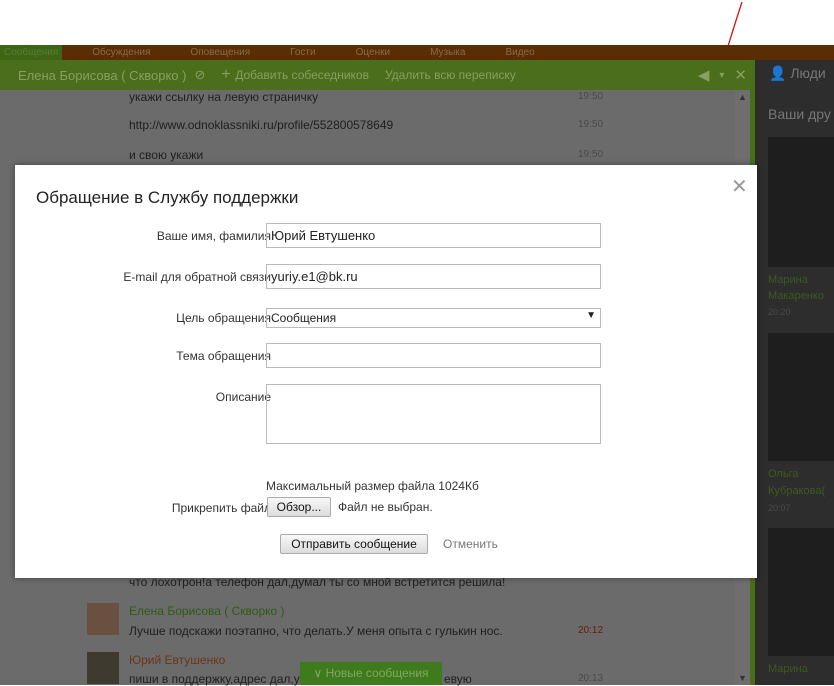 This screenshot has width=834, height=686. I want to click on new-messages-button: ∨ Новые сообщения, so click(371, 673).